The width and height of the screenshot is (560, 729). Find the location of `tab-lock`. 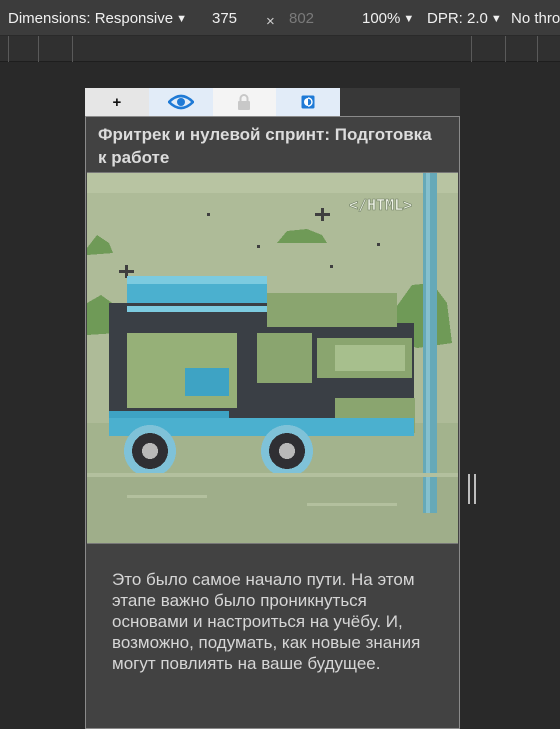

tab-lock is located at coordinates (244, 102).